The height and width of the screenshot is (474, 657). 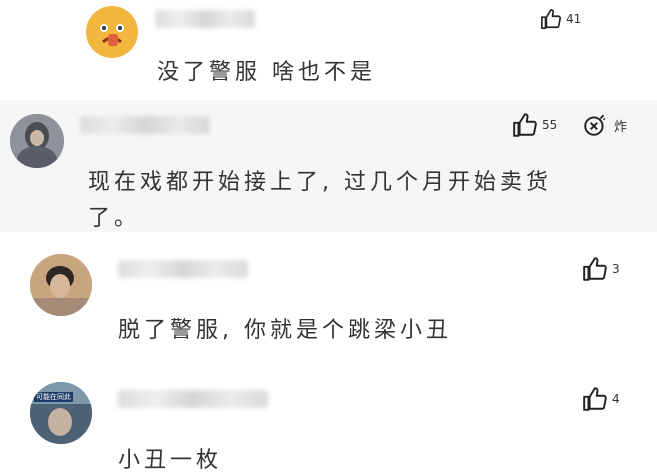 What do you see at coordinates (170, 460) in the screenshot?
I see `comment-text: 小丑一枚` at bounding box center [170, 460].